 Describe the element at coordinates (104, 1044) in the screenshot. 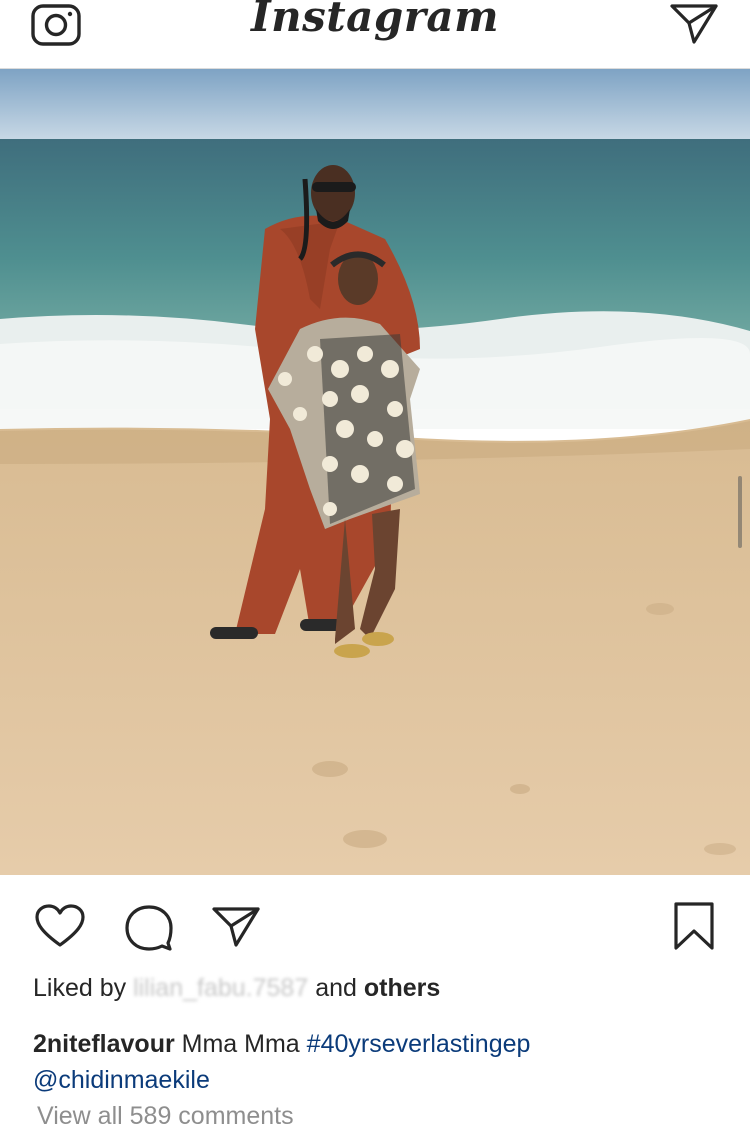

I see `caption-username: 2niteflavour` at that location.